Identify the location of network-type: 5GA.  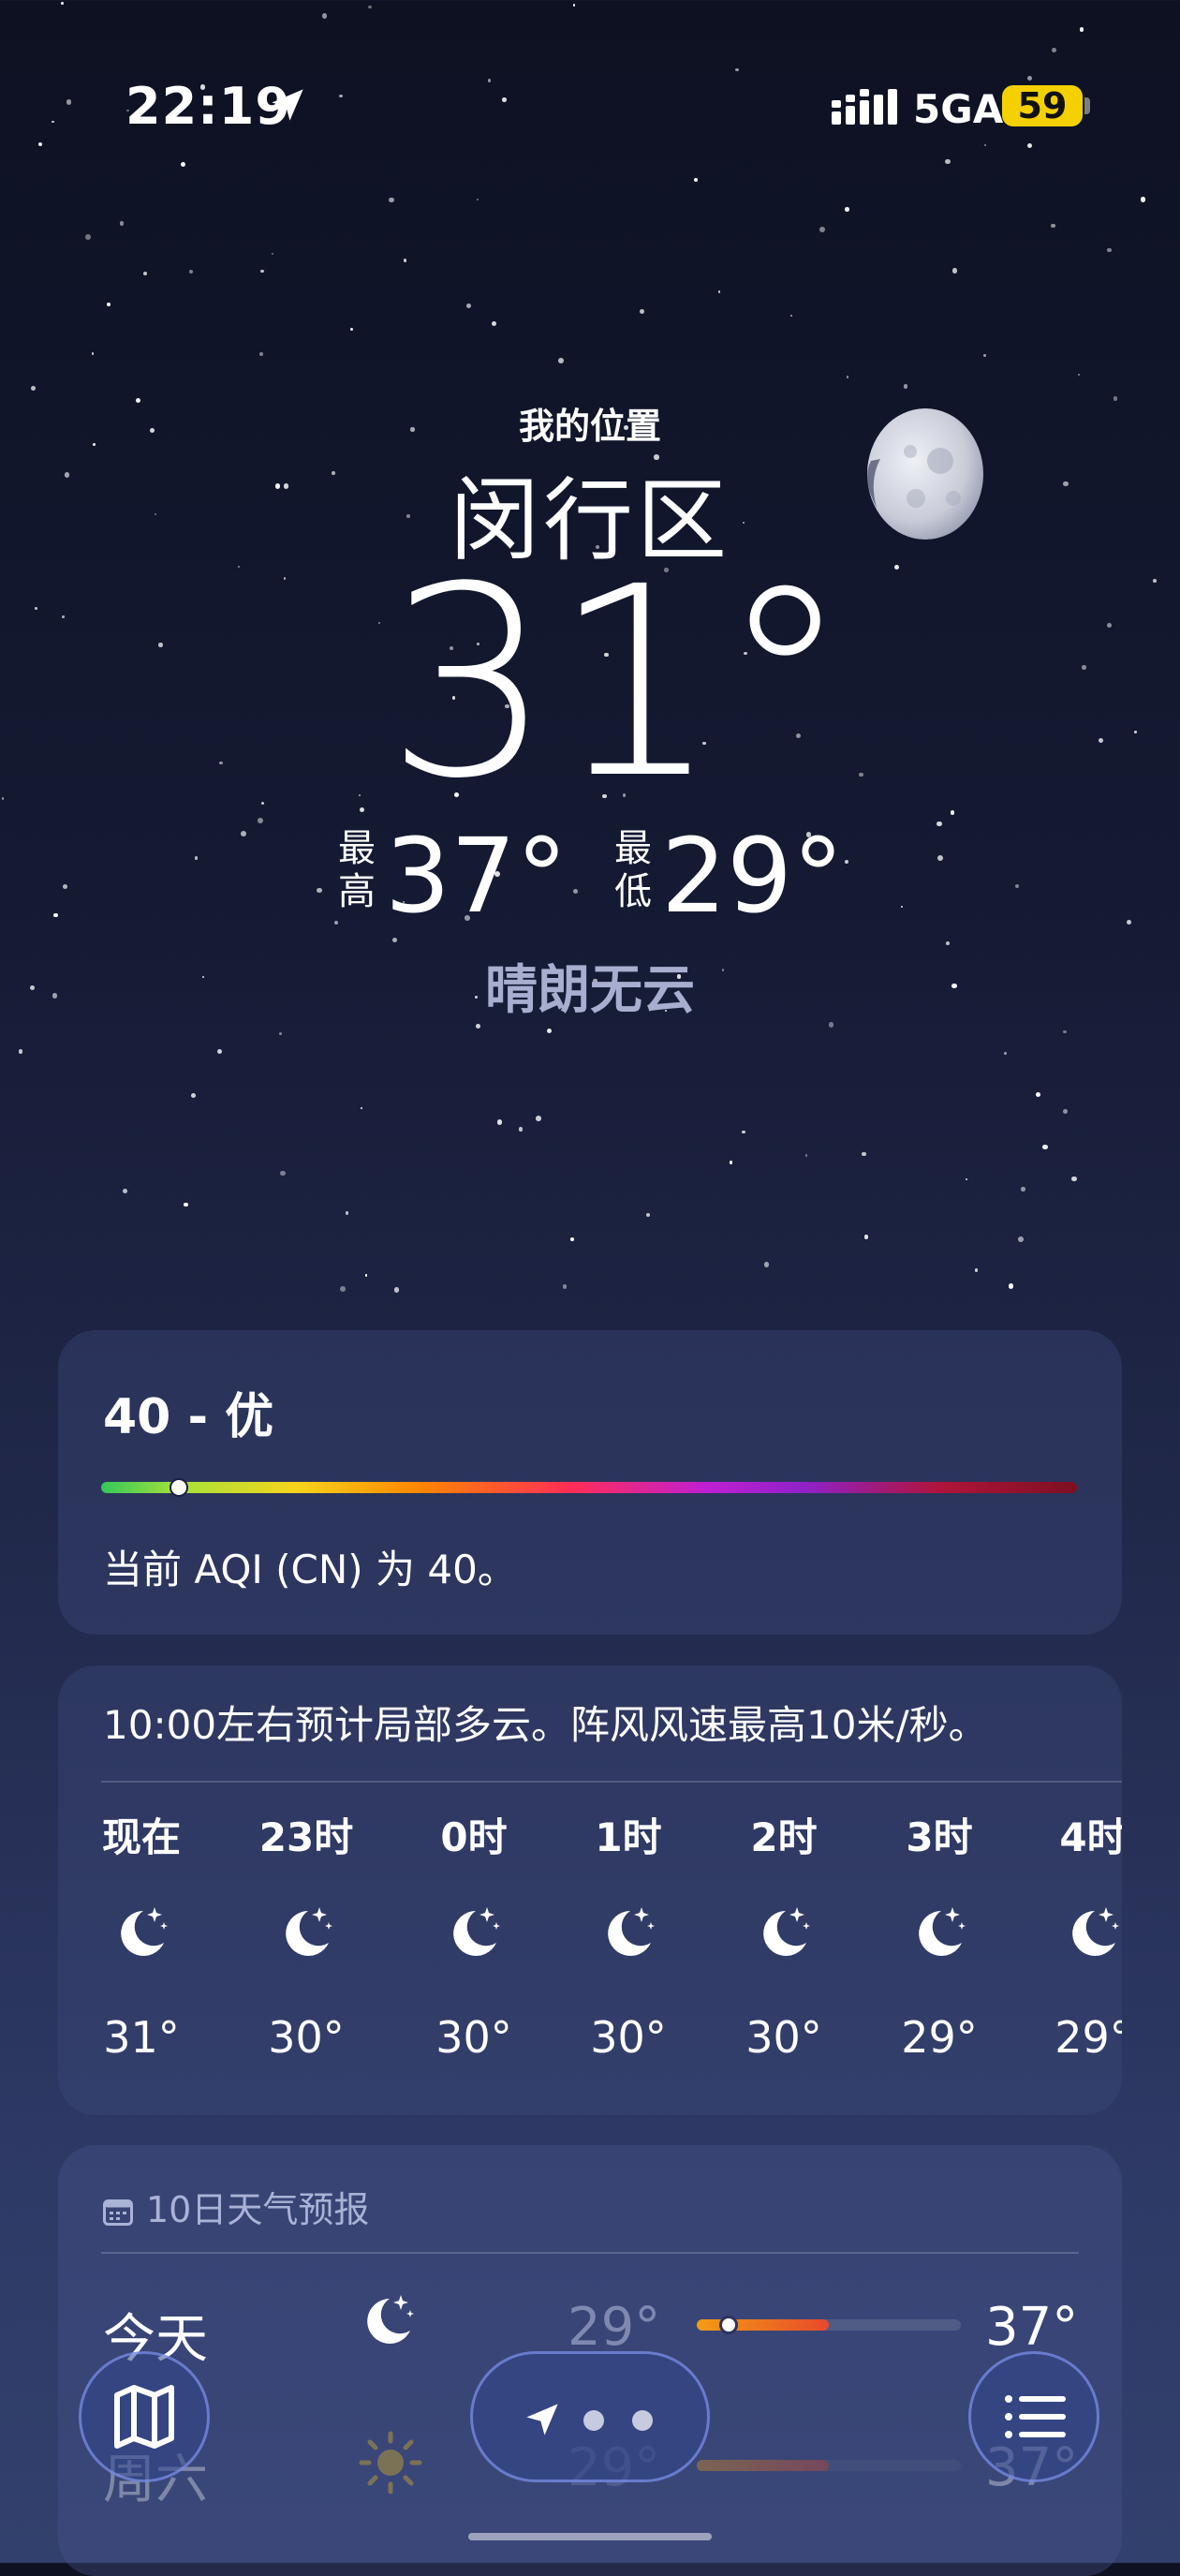
(958, 109).